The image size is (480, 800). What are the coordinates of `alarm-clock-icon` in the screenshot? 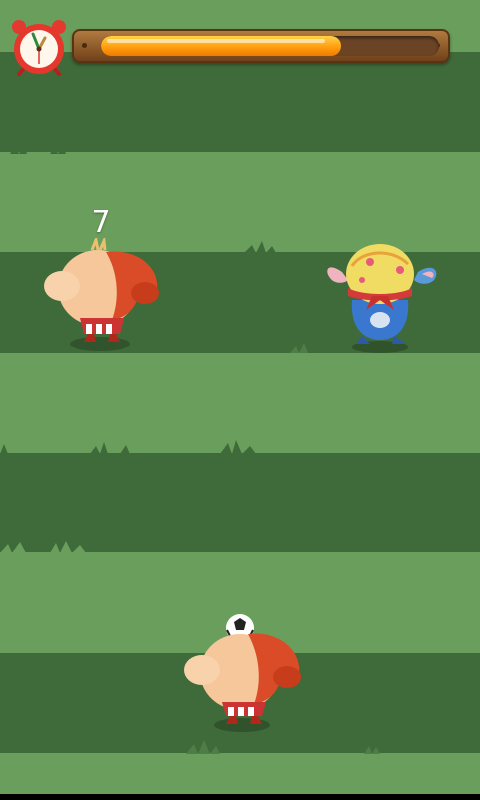 It's located at (39, 48).